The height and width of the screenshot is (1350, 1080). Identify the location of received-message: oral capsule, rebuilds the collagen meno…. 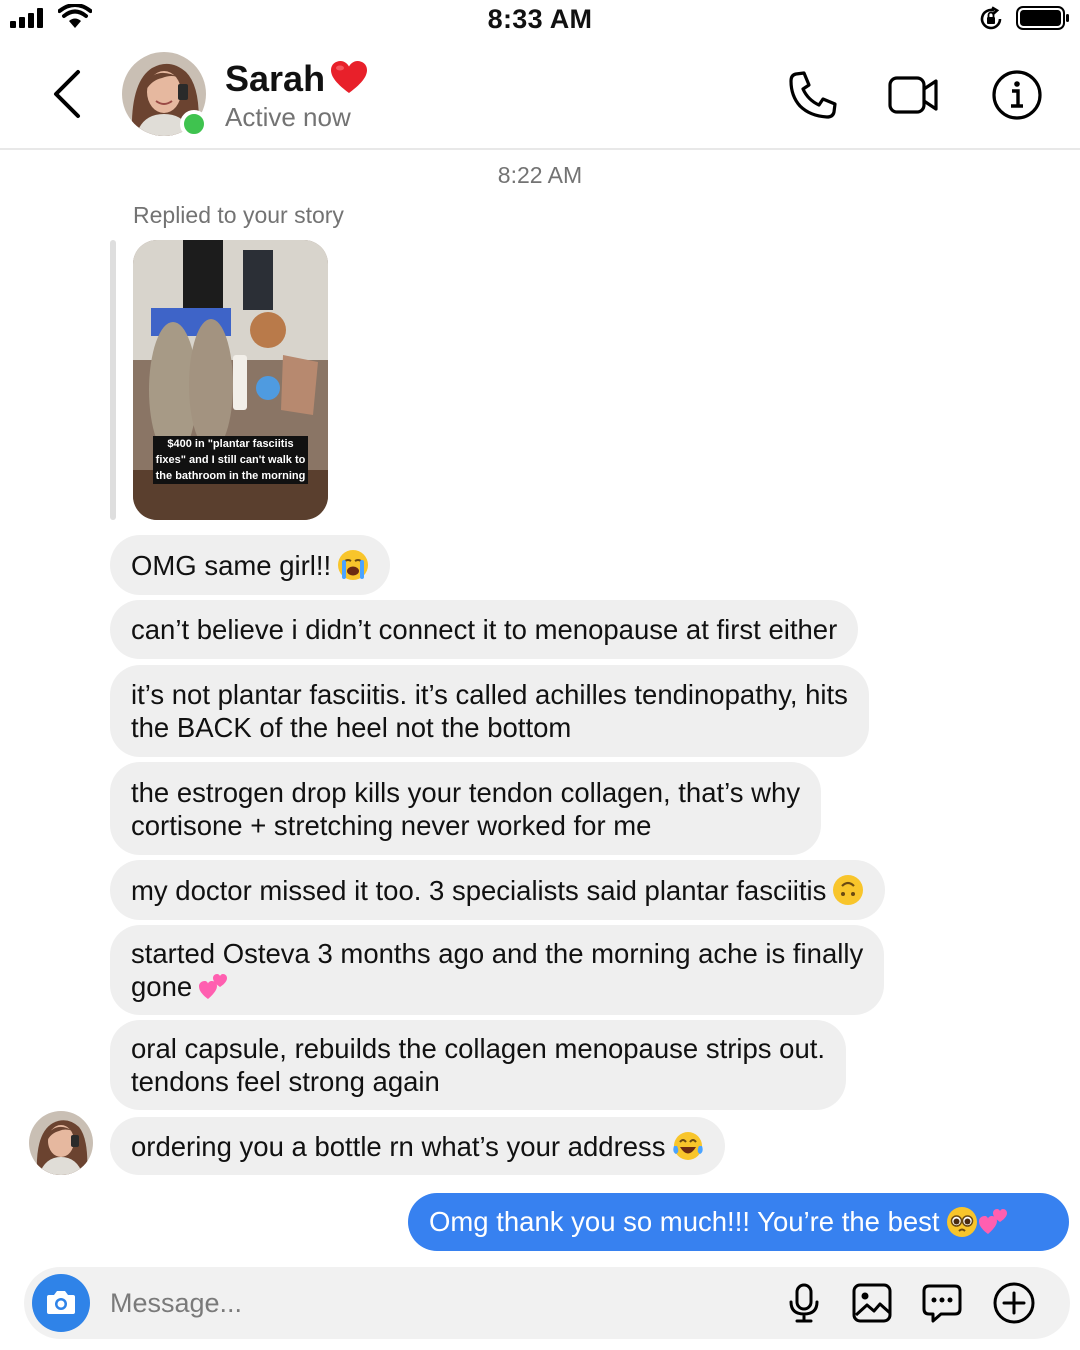
(478, 1065).